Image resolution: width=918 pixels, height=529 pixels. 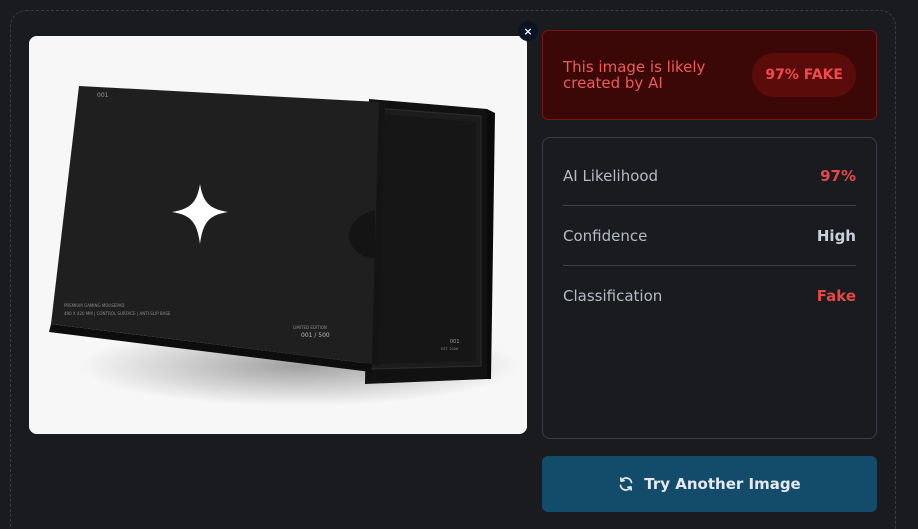 What do you see at coordinates (838, 175) in the screenshot?
I see `stat-value: 97%` at bounding box center [838, 175].